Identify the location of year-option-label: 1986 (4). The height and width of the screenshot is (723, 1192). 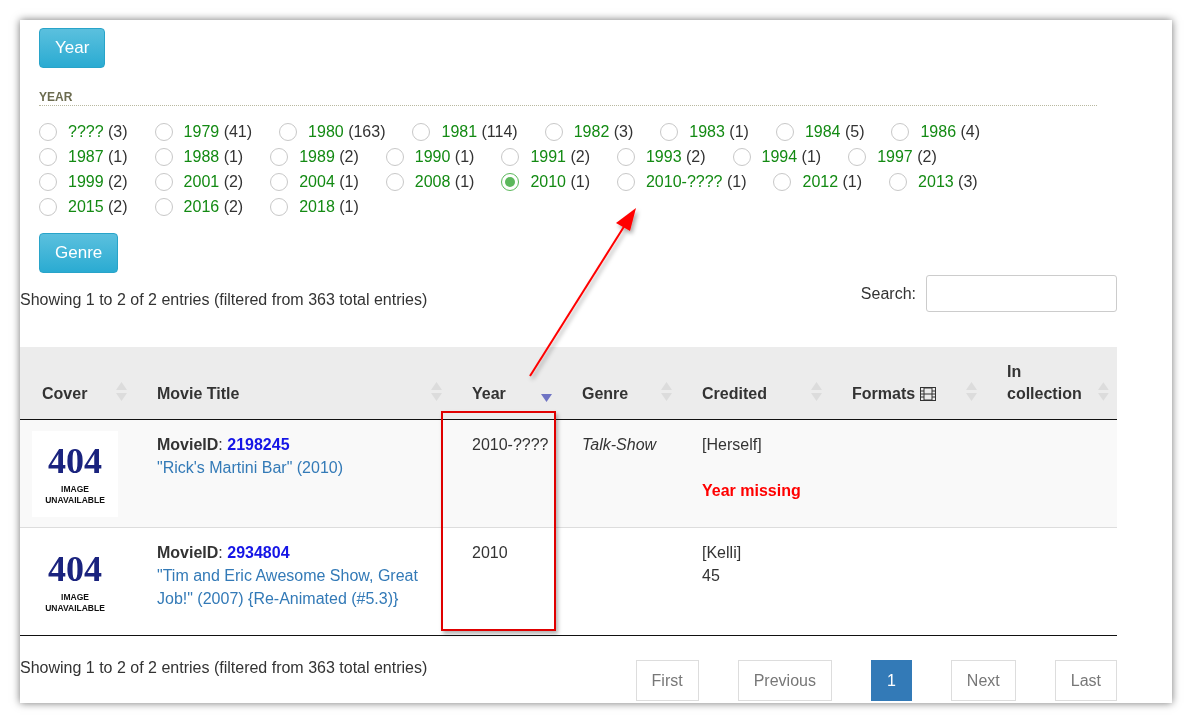
(950, 131).